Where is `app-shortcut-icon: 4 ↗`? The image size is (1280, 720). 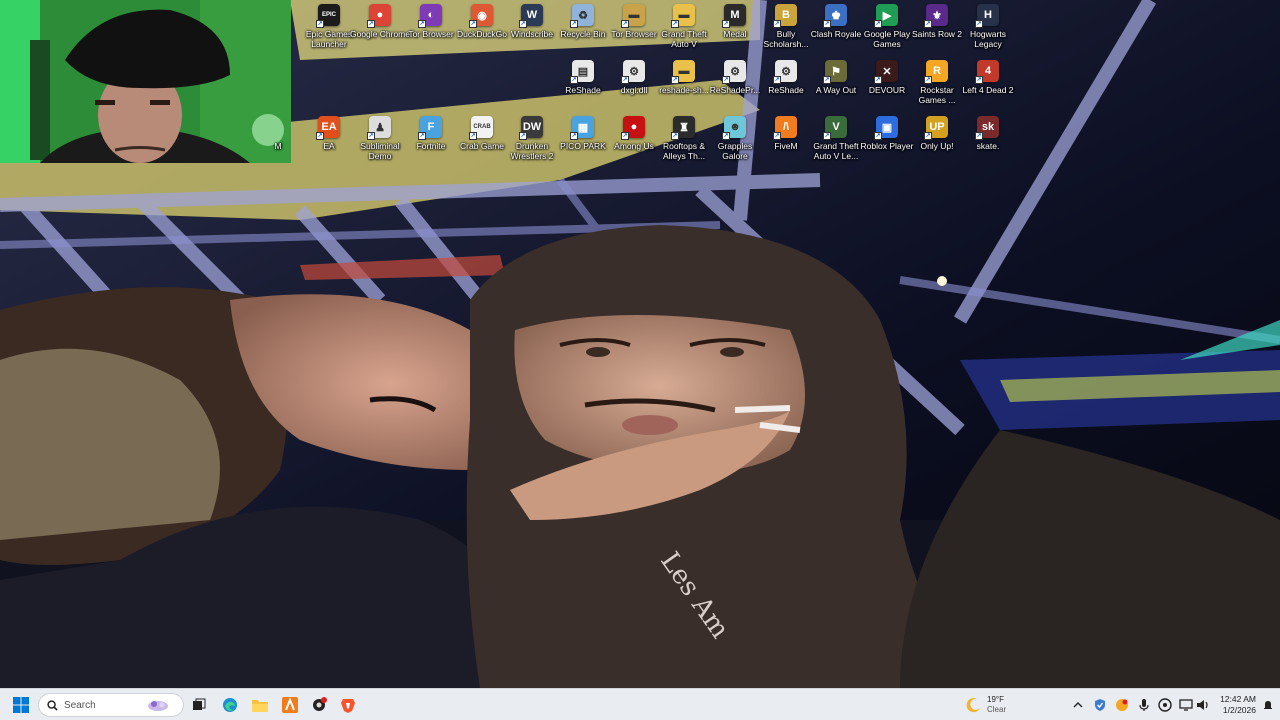
app-shortcut-icon: 4 ↗ is located at coordinates (987, 72).